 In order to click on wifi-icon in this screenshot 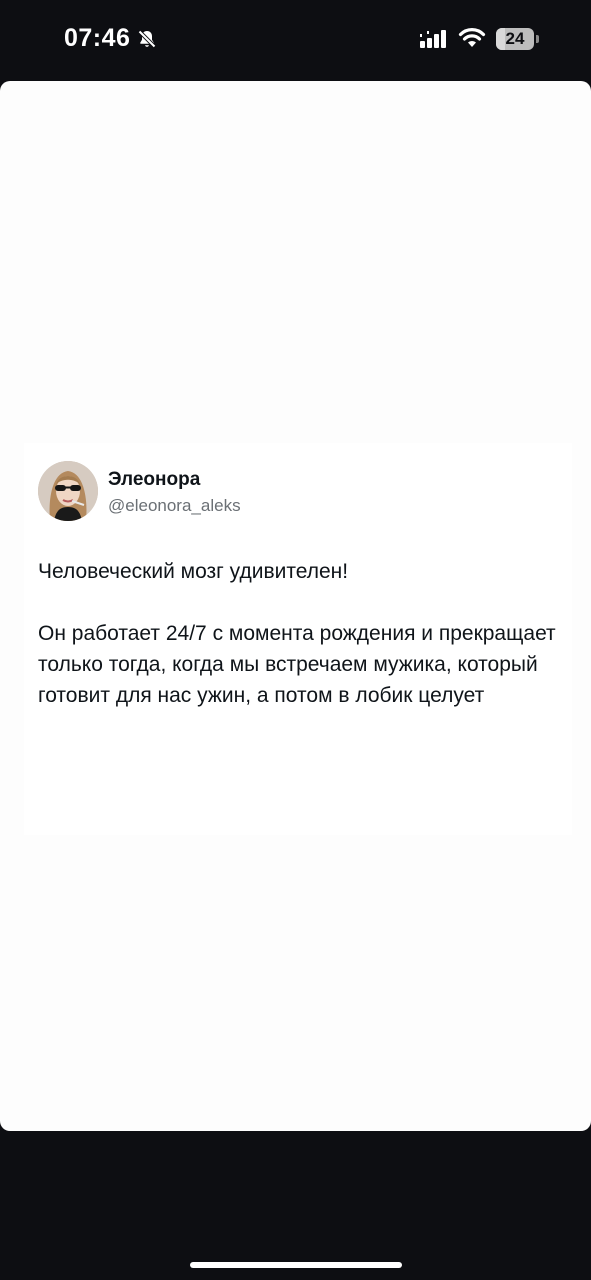, I will do `click(472, 37)`.